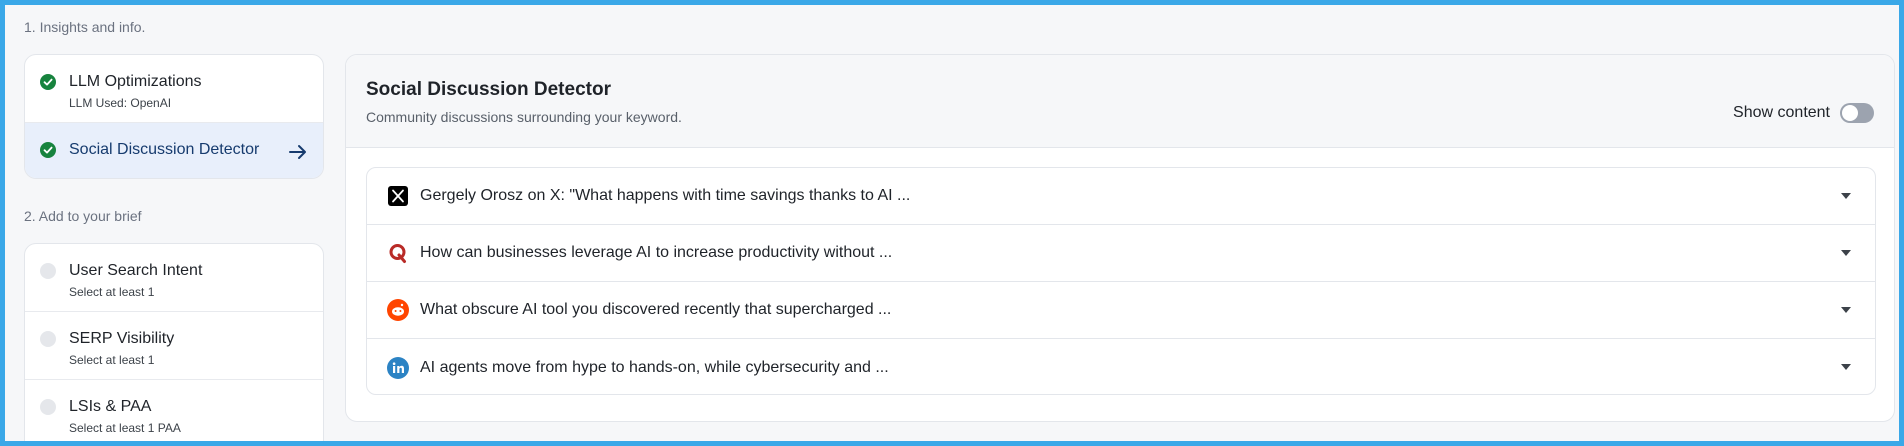 This screenshot has height=446, width=1904. Describe the element at coordinates (83, 216) in the screenshot. I see `section-label-brief: 2. Add to your brief` at that location.